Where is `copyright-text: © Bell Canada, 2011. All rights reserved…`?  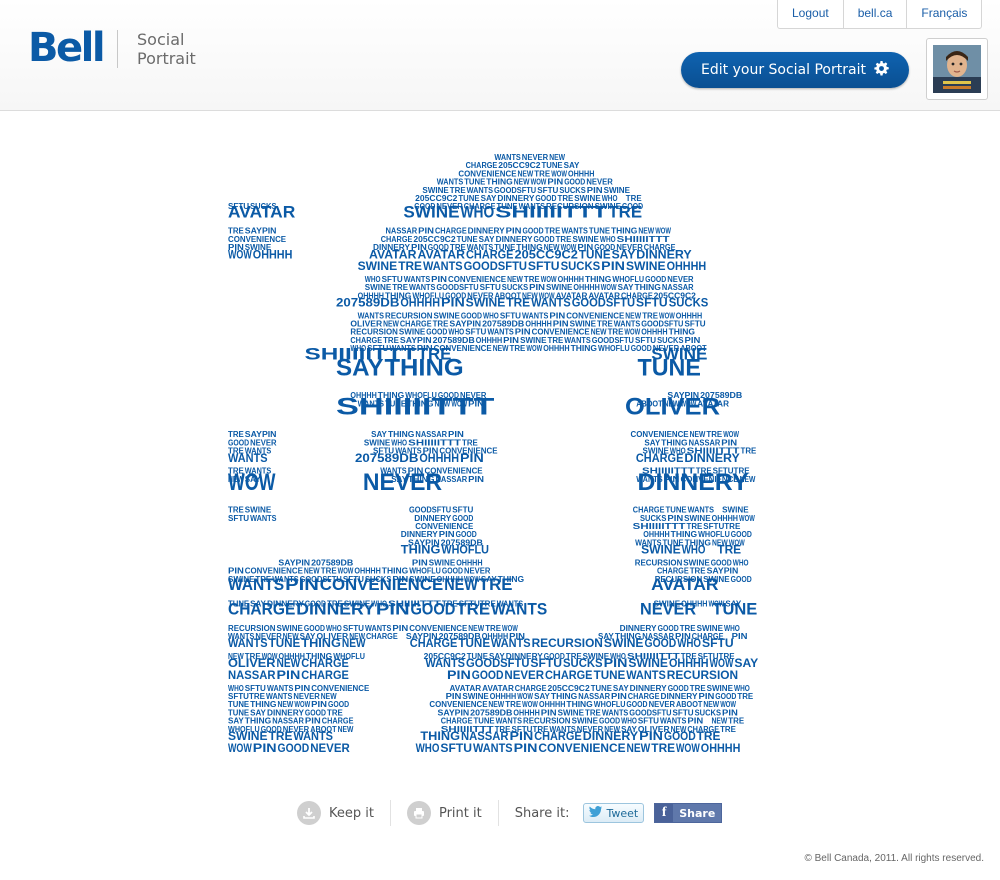 copyright-text: © Bell Canada, 2011. All rights reserved… is located at coordinates (894, 858).